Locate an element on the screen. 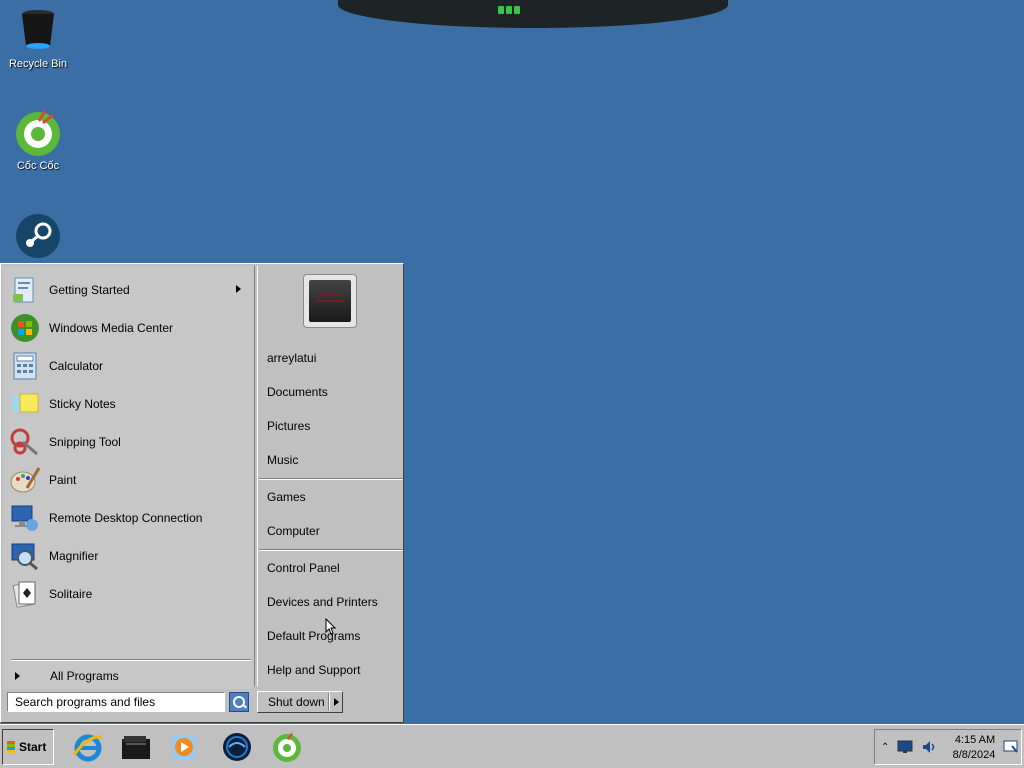 The image size is (1024, 768). user-picture is located at coordinates (330, 301).